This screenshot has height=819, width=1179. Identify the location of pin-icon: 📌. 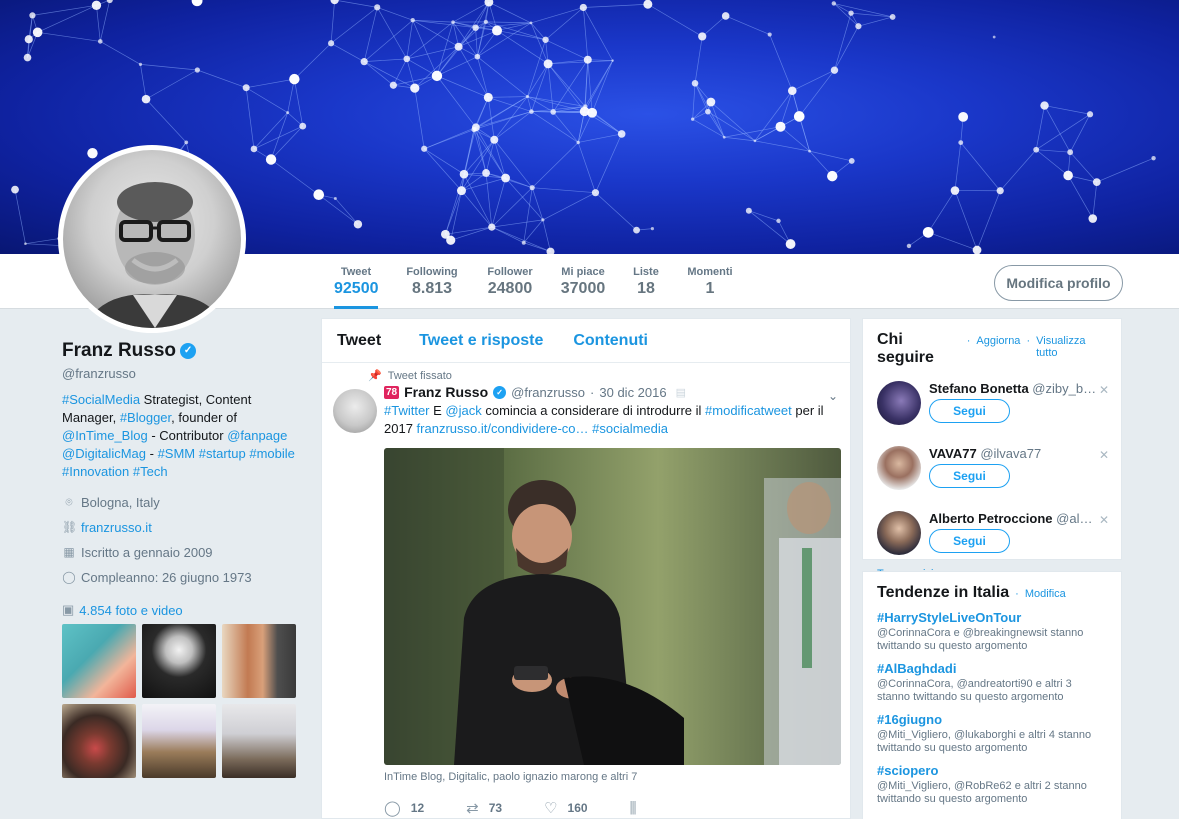
(375, 376).